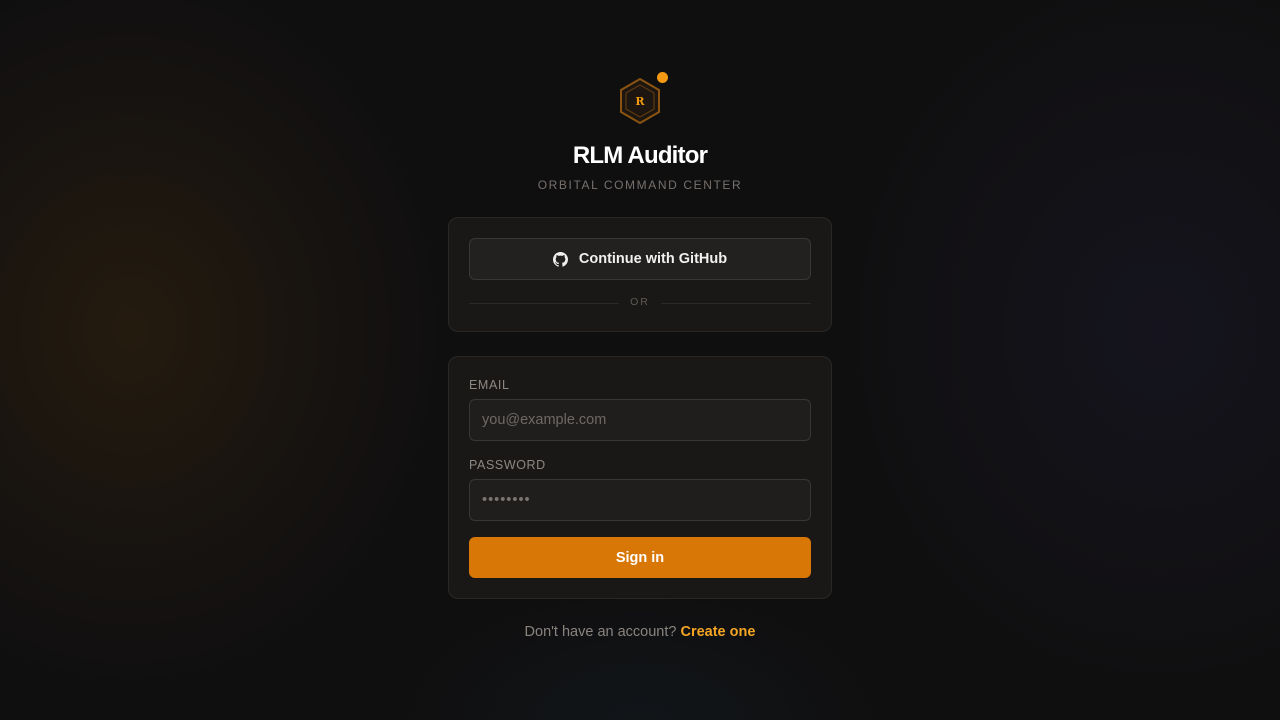 The image size is (1280, 720). I want to click on logo-letter: R, so click(640, 101).